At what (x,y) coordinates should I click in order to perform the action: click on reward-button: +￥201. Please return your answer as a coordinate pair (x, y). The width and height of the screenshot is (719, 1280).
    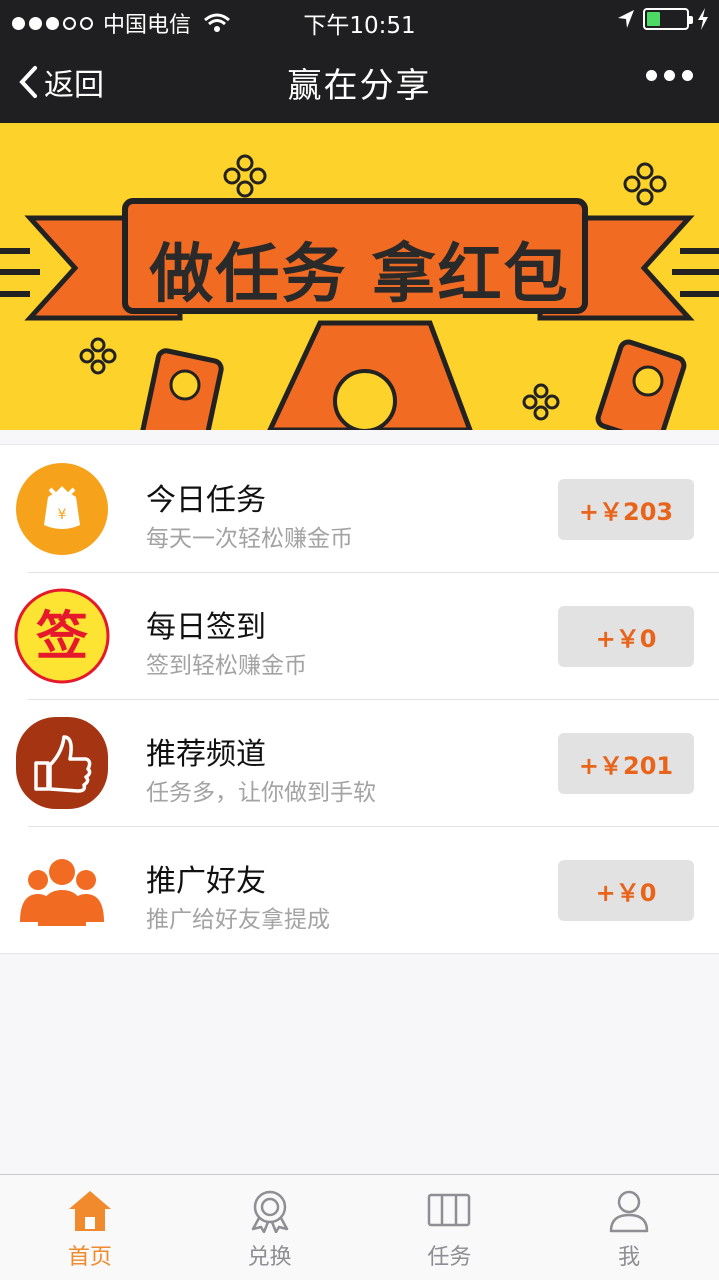
    Looking at the image, I should click on (626, 763).